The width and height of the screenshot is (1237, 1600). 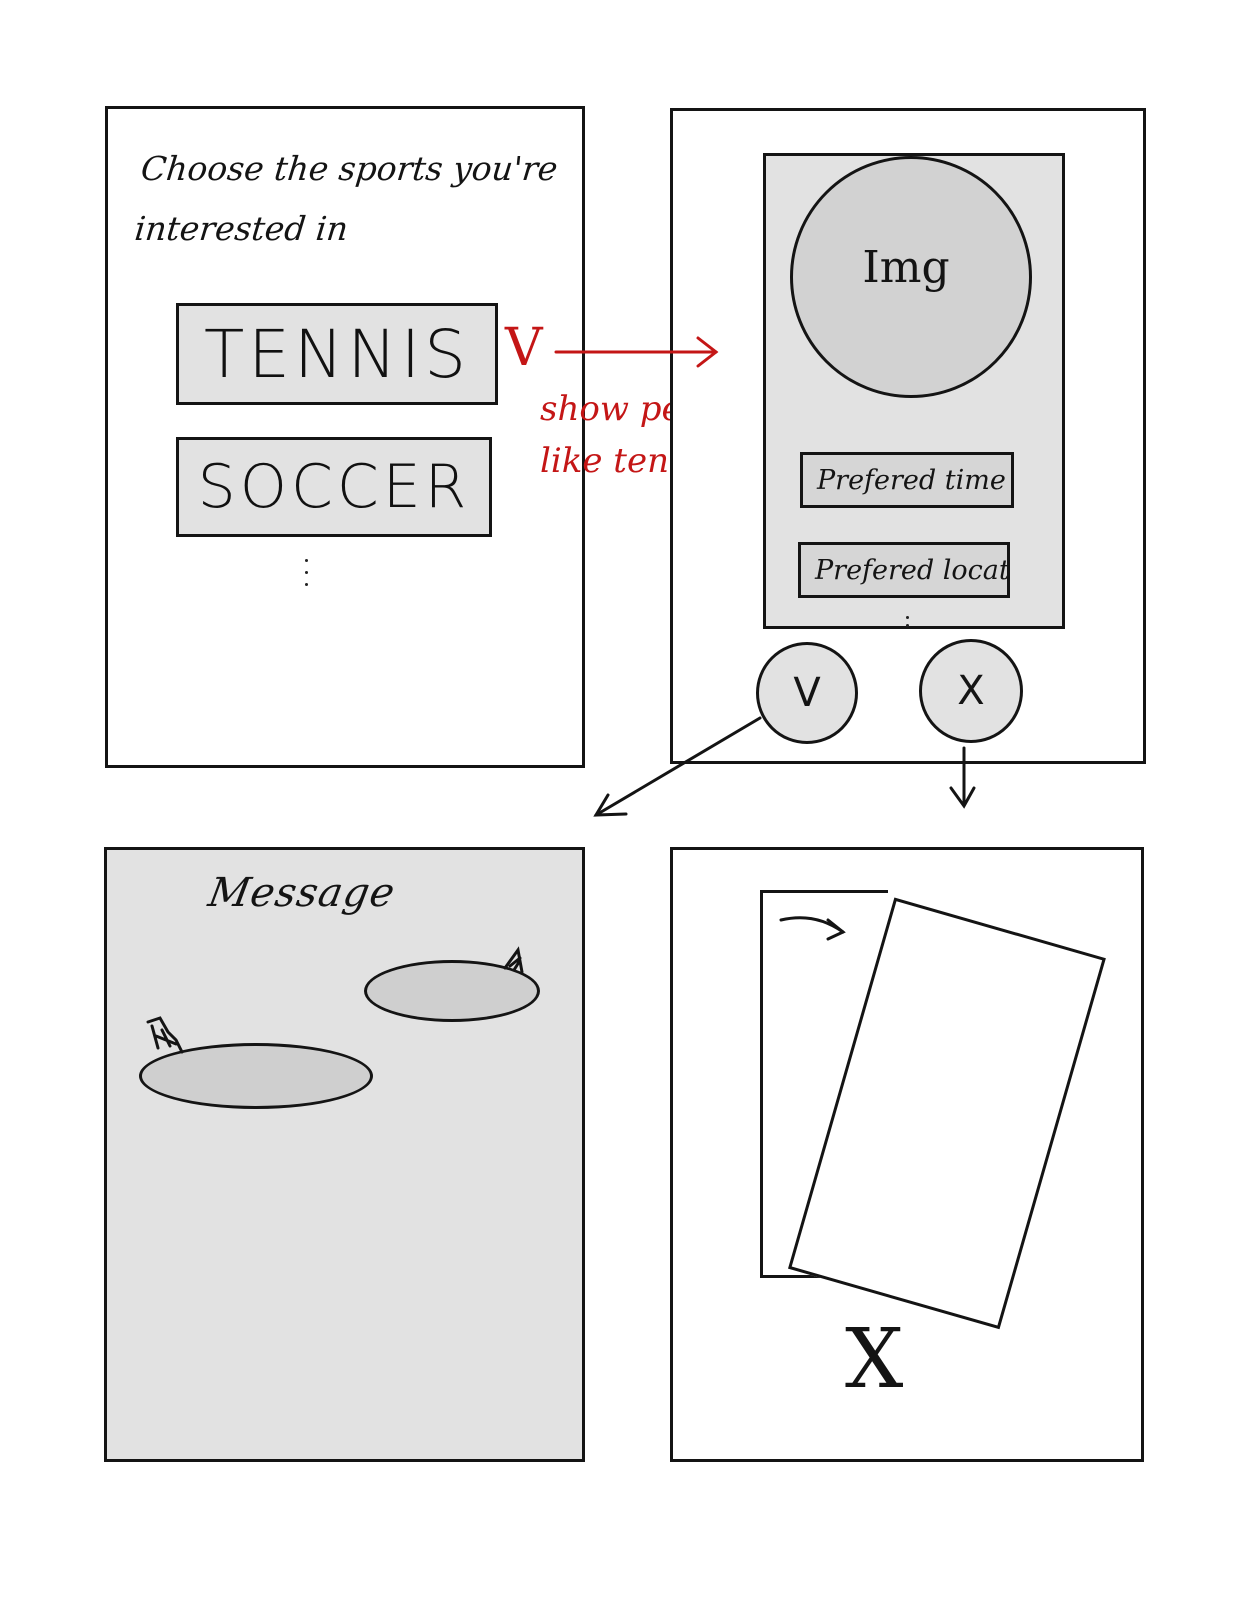 What do you see at coordinates (962, 777) in the screenshot?
I see `reject-arrow-icon` at bounding box center [962, 777].